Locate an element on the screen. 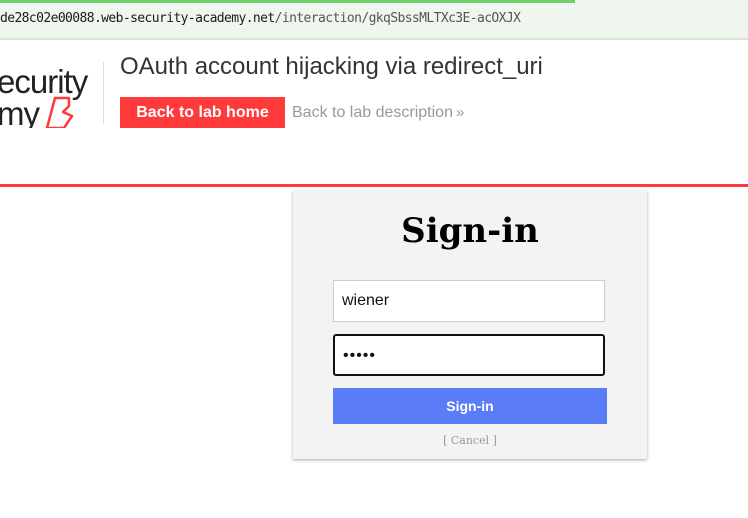 This screenshot has width=748, height=518. sign-in-button: Sign-in is located at coordinates (470, 406).